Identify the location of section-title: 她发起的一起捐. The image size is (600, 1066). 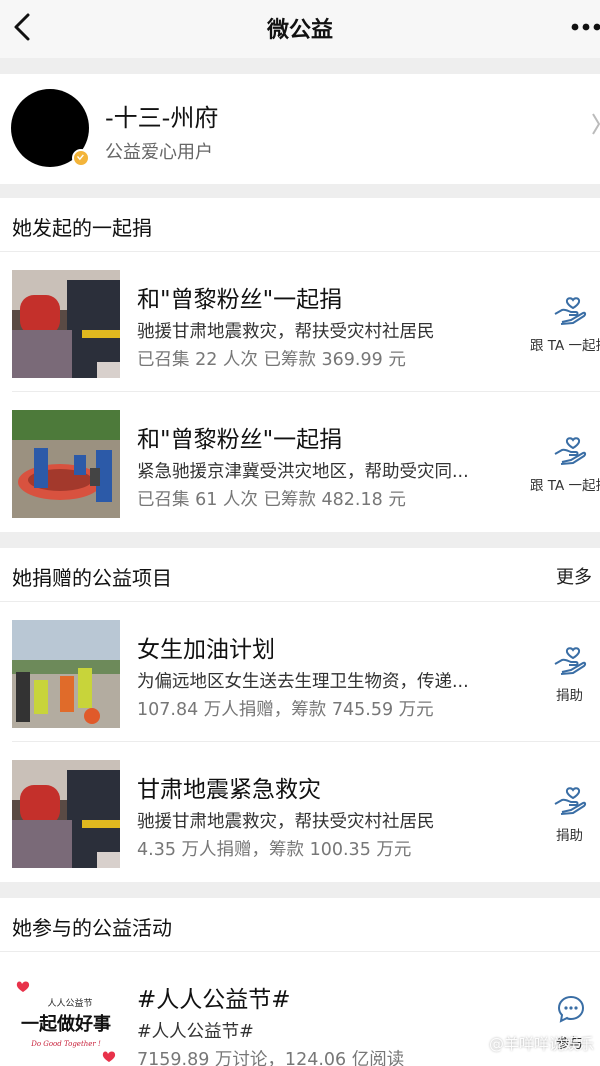
(82, 228).